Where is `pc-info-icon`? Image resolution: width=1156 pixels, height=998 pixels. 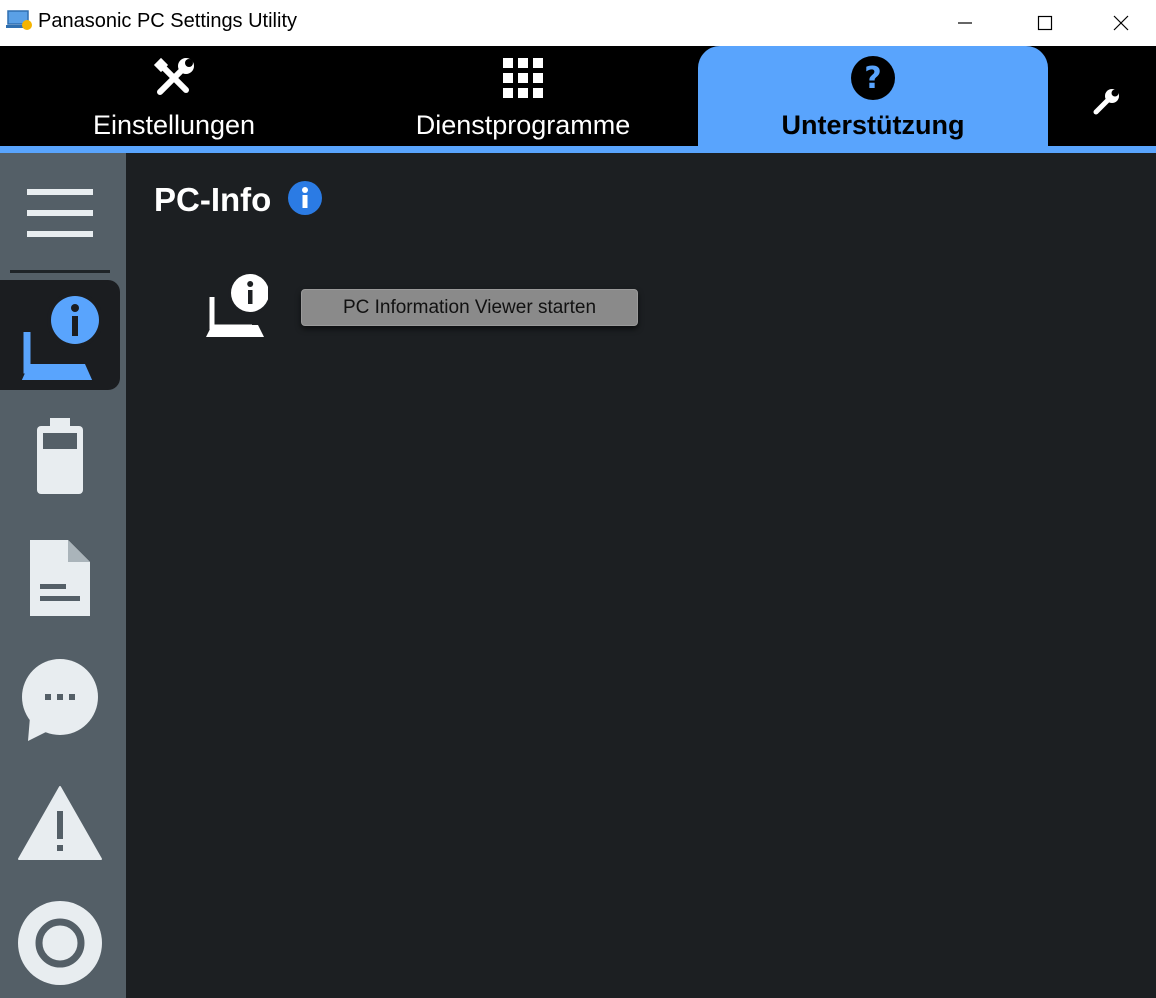
pc-info-icon is located at coordinates (61, 336).